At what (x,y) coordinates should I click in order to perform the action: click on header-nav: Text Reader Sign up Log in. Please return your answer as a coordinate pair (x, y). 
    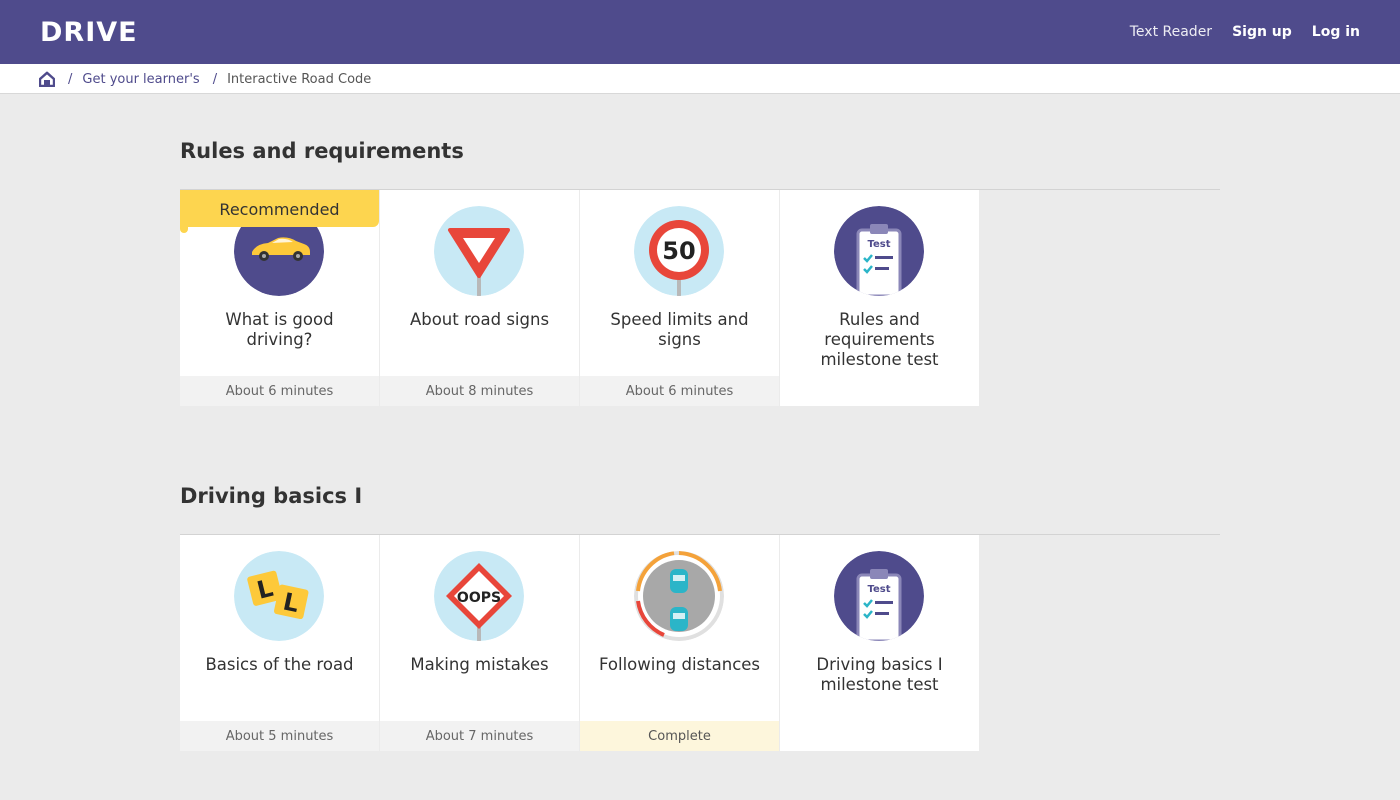
    Looking at the image, I should click on (1245, 32).